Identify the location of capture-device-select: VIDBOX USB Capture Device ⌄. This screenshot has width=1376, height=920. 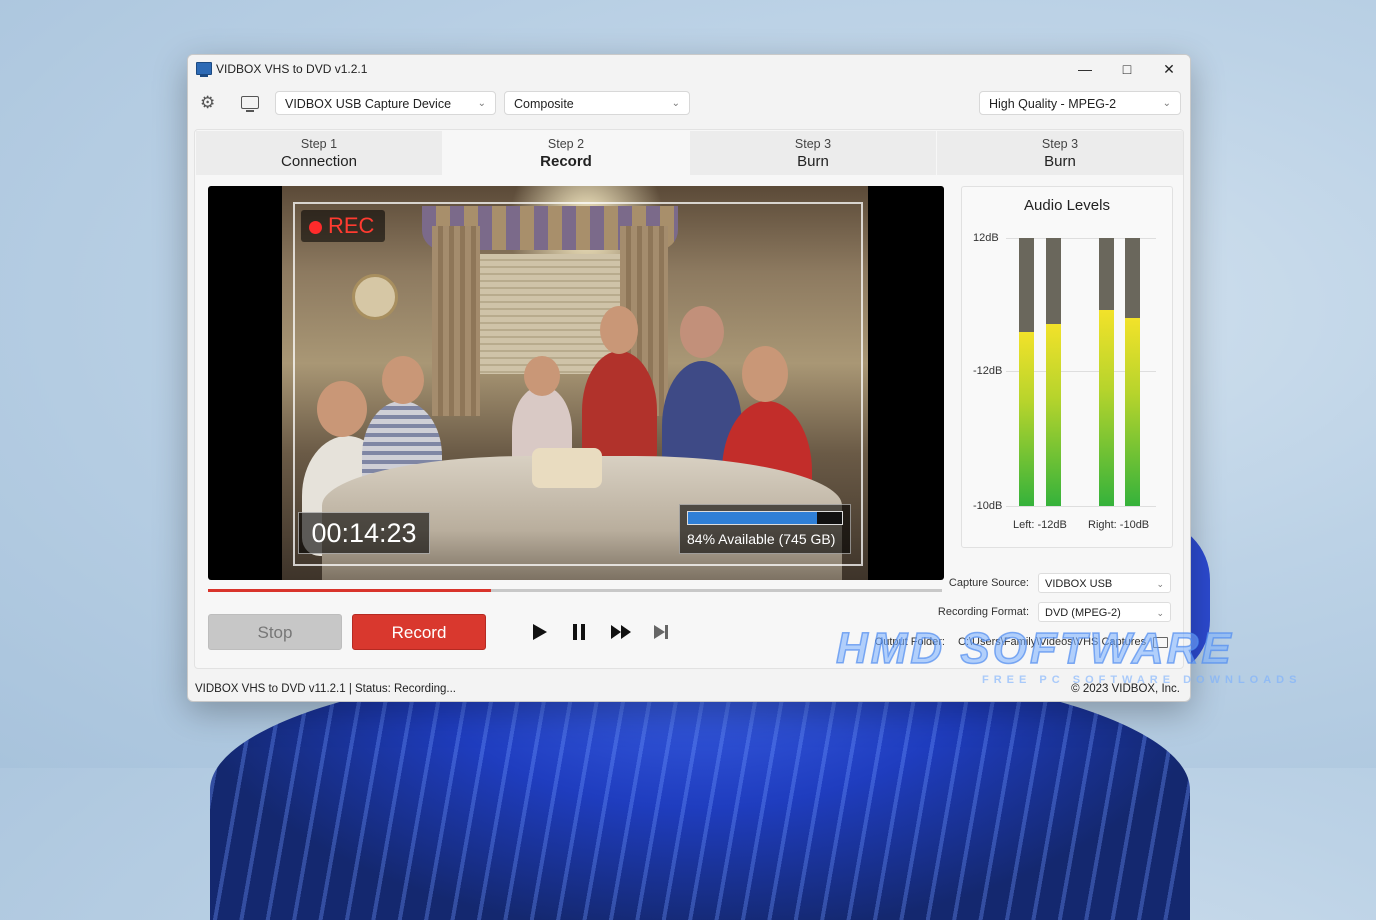
(385, 103).